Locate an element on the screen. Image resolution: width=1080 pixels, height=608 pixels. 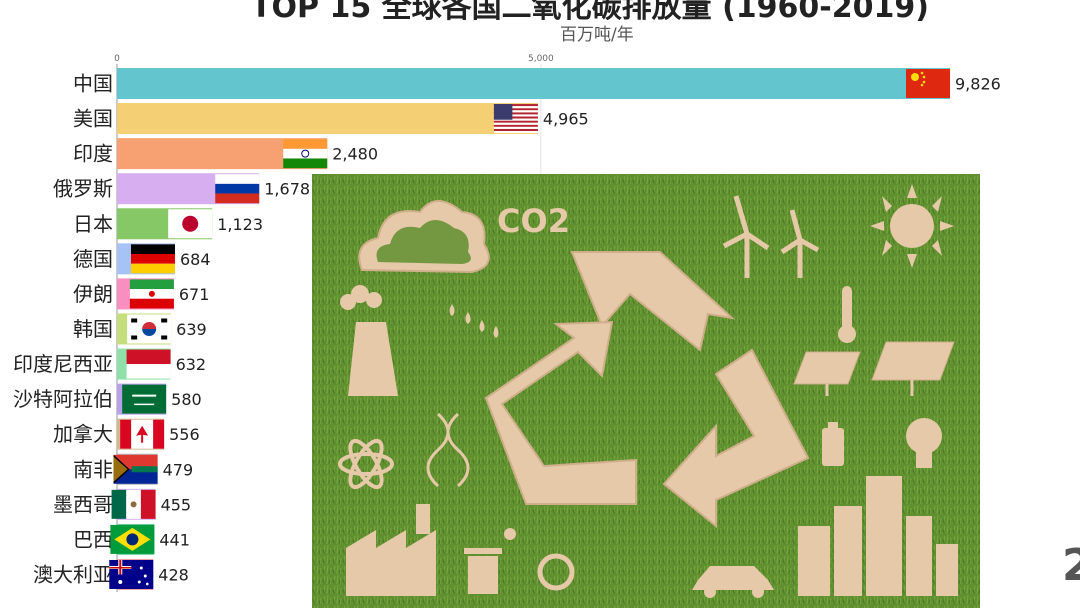
category-label: 墨西哥 is located at coordinates (83, 504).